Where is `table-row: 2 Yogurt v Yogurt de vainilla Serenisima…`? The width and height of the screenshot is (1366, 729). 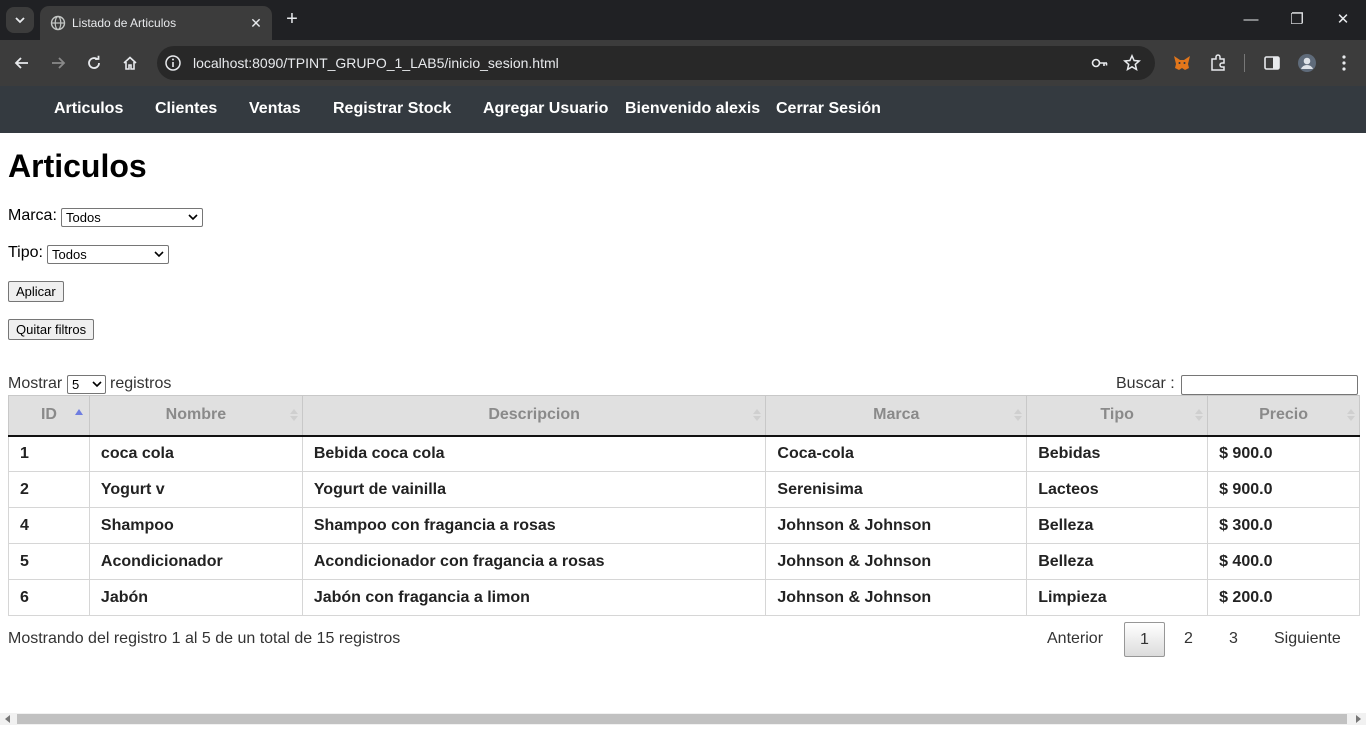 table-row: 2 Yogurt v Yogurt de vainilla Serenisima… is located at coordinates (684, 489).